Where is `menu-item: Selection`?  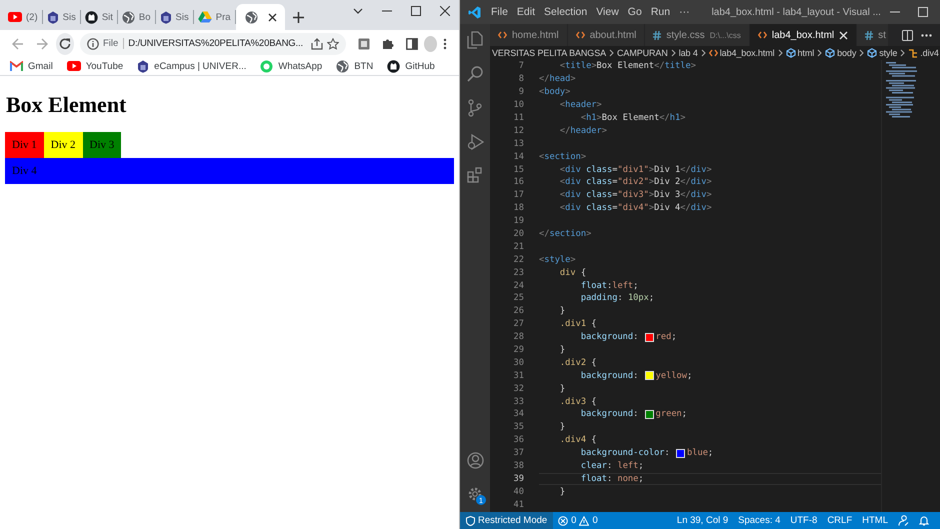
menu-item: Selection is located at coordinates (566, 12).